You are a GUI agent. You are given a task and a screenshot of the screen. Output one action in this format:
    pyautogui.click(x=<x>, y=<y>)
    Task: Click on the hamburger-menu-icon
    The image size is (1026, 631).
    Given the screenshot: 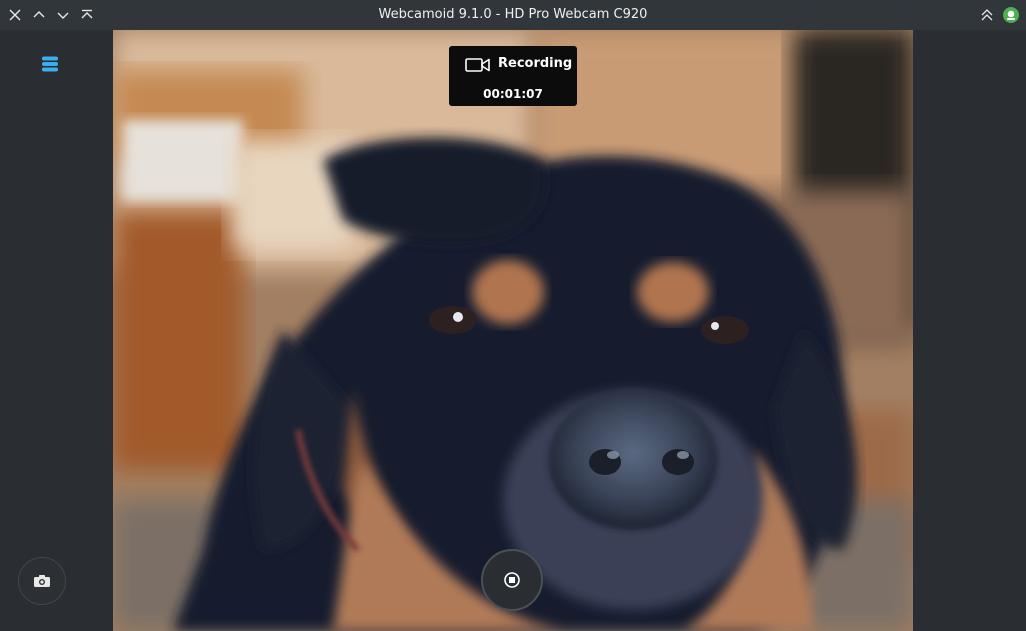 What is the action you would take?
    pyautogui.click(x=50, y=64)
    